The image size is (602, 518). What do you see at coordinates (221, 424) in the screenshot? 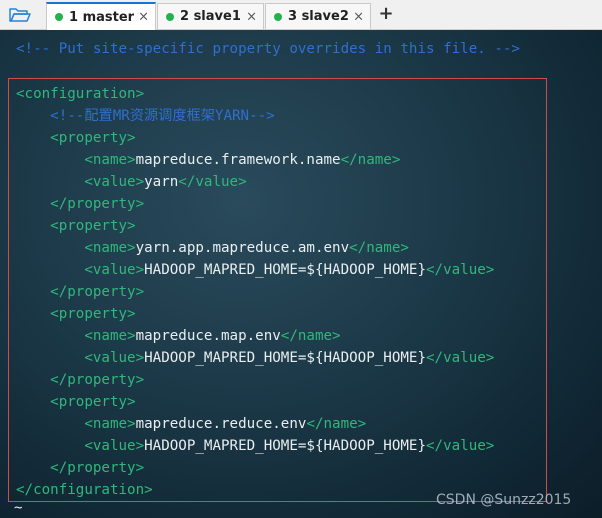
I see `xml-text: mapreduce.reduce.env` at bounding box center [221, 424].